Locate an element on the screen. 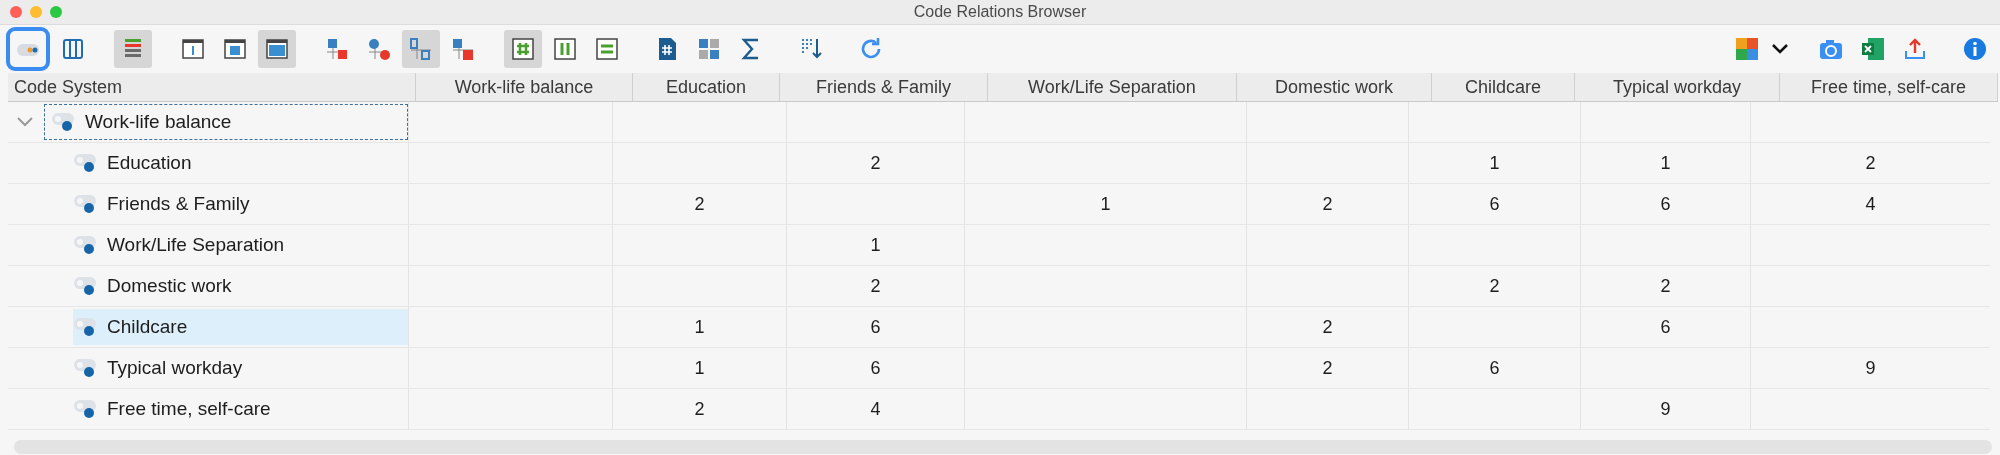 Image resolution: width=2000 pixels, height=455 pixels. column-header: Childcare is located at coordinates (1503, 87).